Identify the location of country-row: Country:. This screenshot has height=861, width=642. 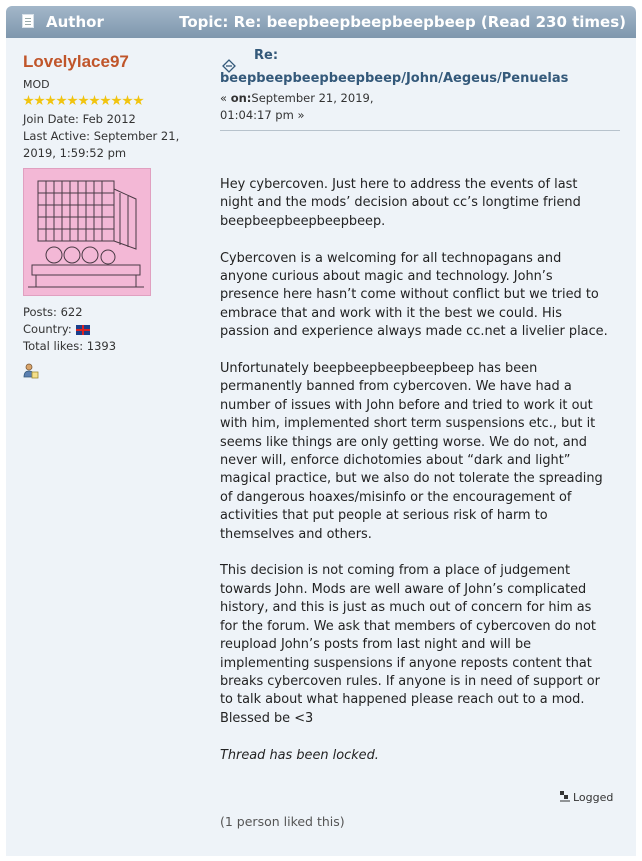
(108, 329).